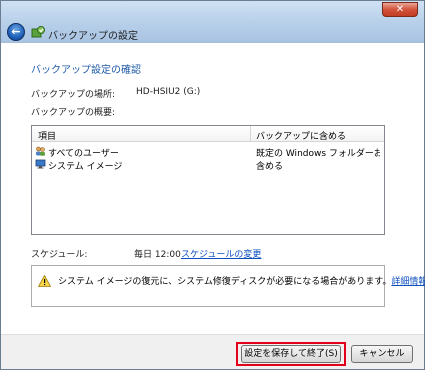 The width and height of the screenshot is (425, 370). What do you see at coordinates (86, 70) in the screenshot?
I see `page-heading: バックアップ設定の確認` at bounding box center [86, 70].